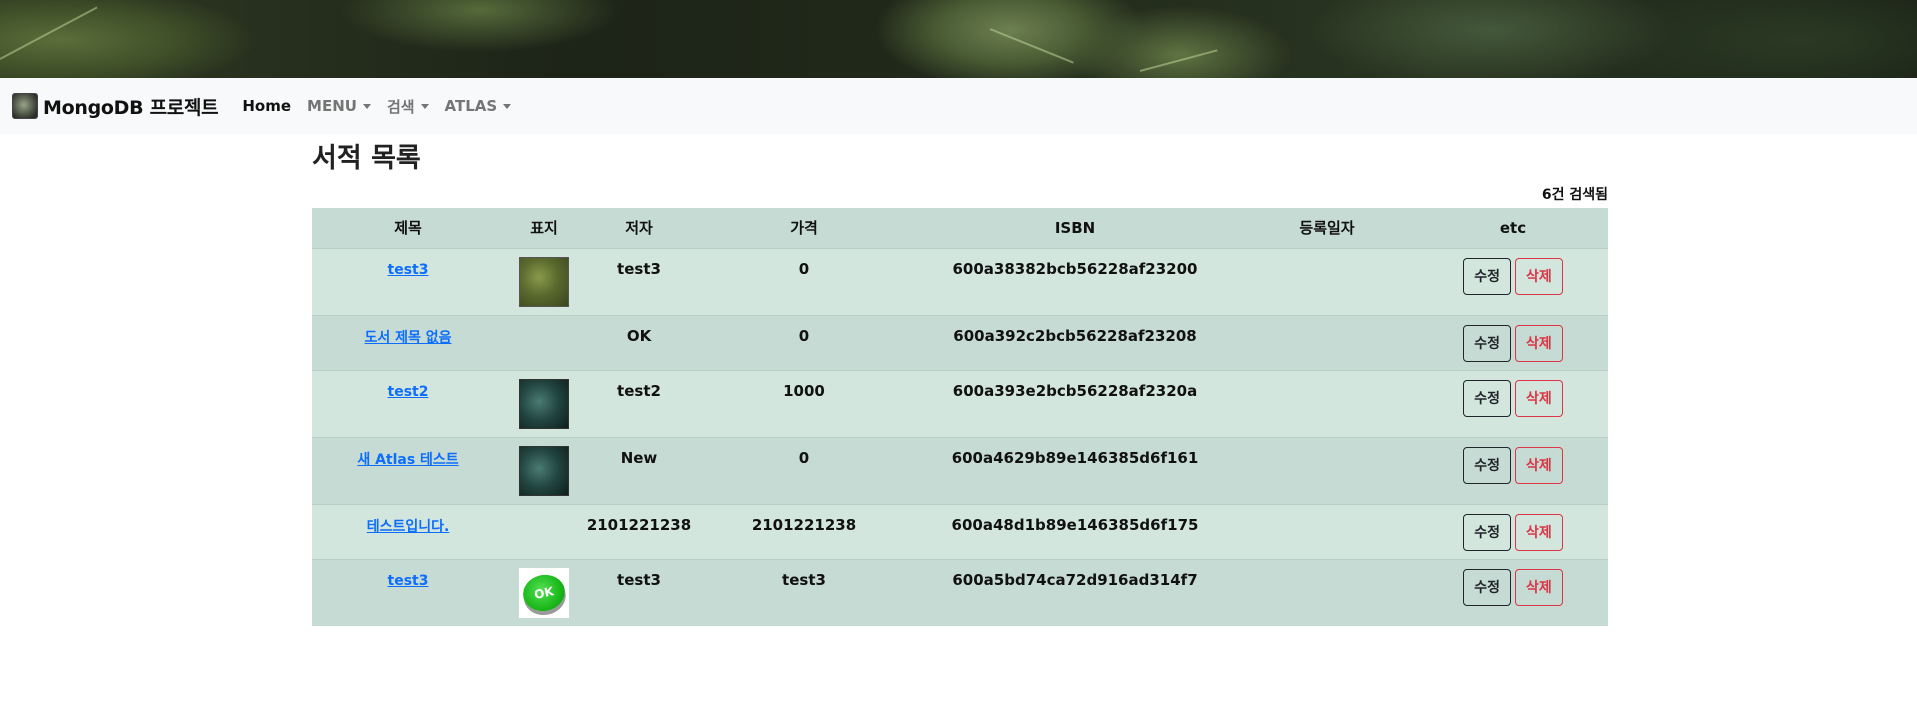  Describe the element at coordinates (960, 228) in the screenshot. I see `table-header-row: 제목 표지 저자 가격 ISBN 등록일자 etc` at that location.